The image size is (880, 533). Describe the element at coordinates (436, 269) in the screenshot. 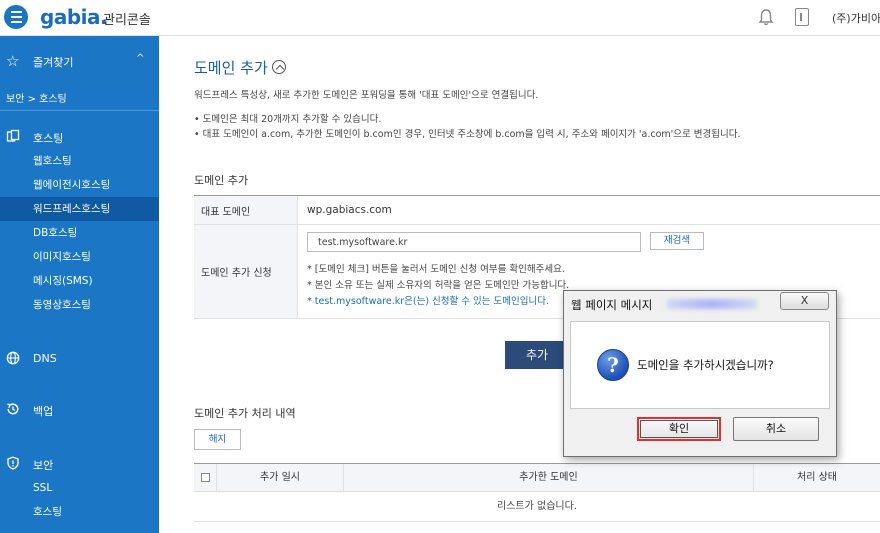

I see `note-check: * [도메인 체크] 버튼을 눌러서 도메인 신청 여부를 확인해주세요.` at that location.